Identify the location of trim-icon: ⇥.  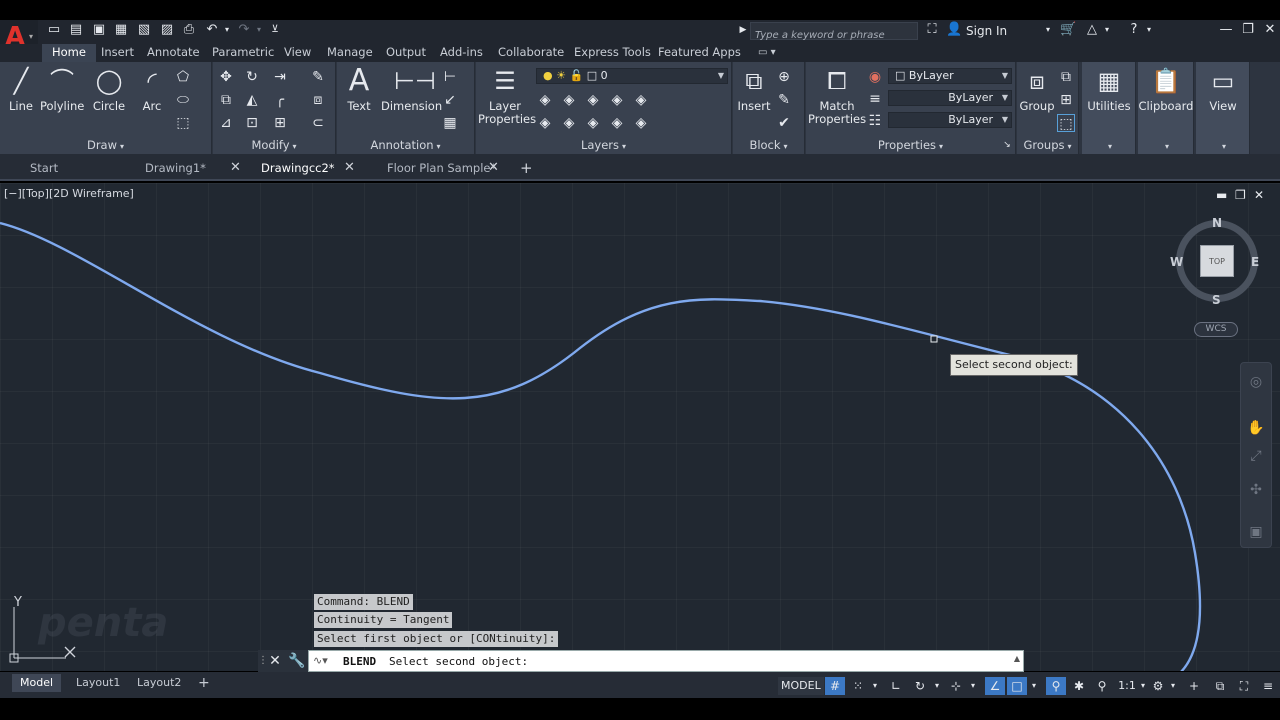
(280, 77).